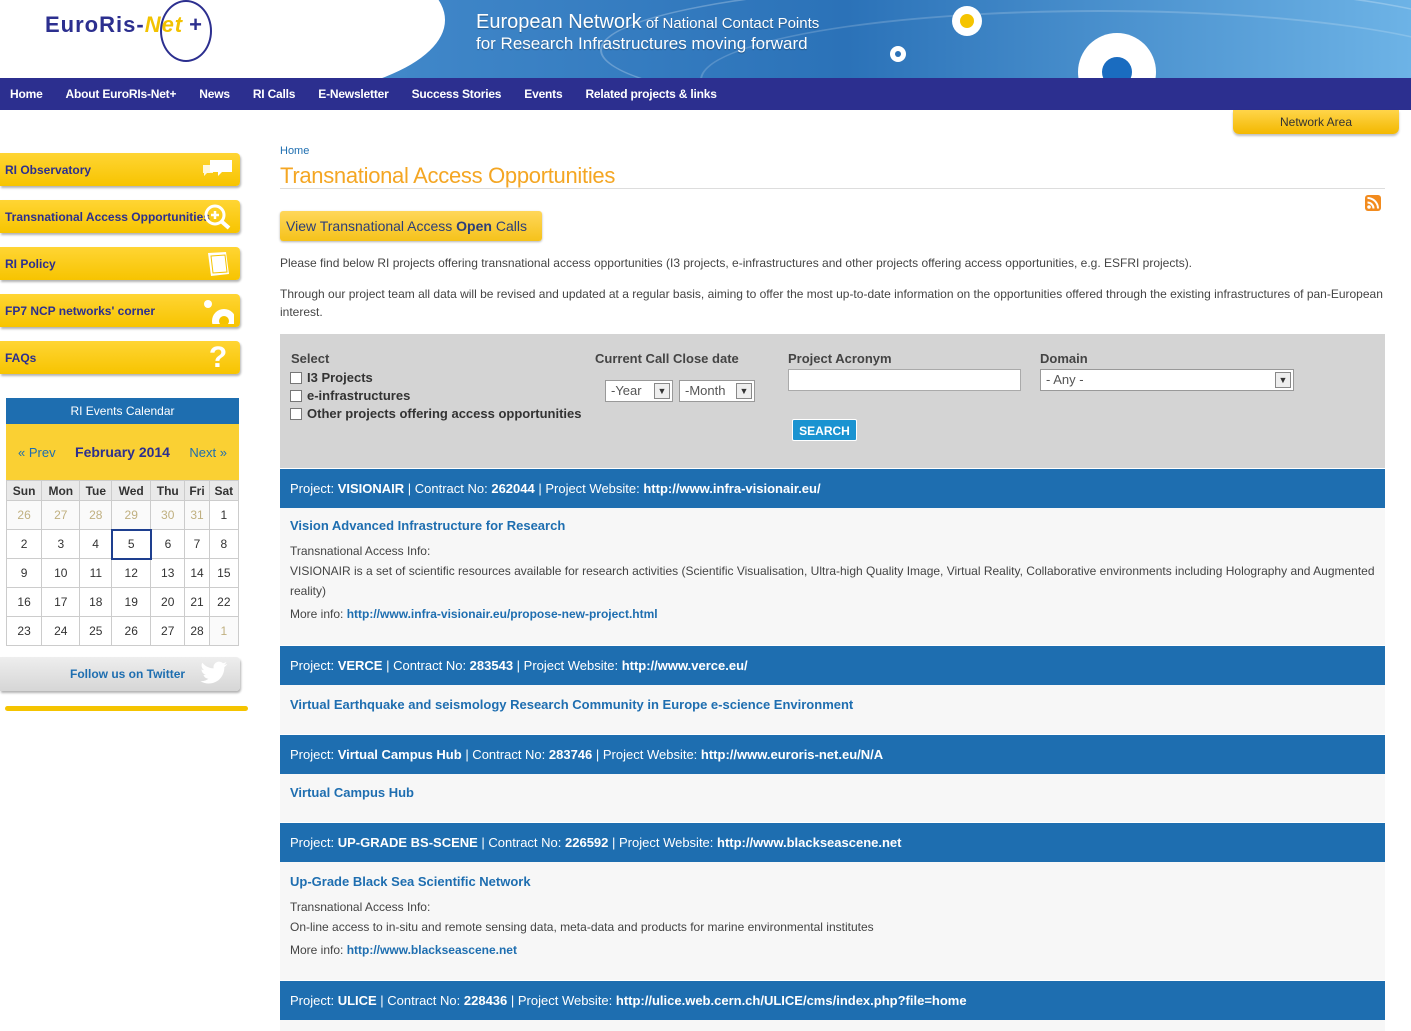 This screenshot has height=1031, width=1411. Describe the element at coordinates (122, 452) in the screenshot. I see `calendar-month: February 2014` at that location.